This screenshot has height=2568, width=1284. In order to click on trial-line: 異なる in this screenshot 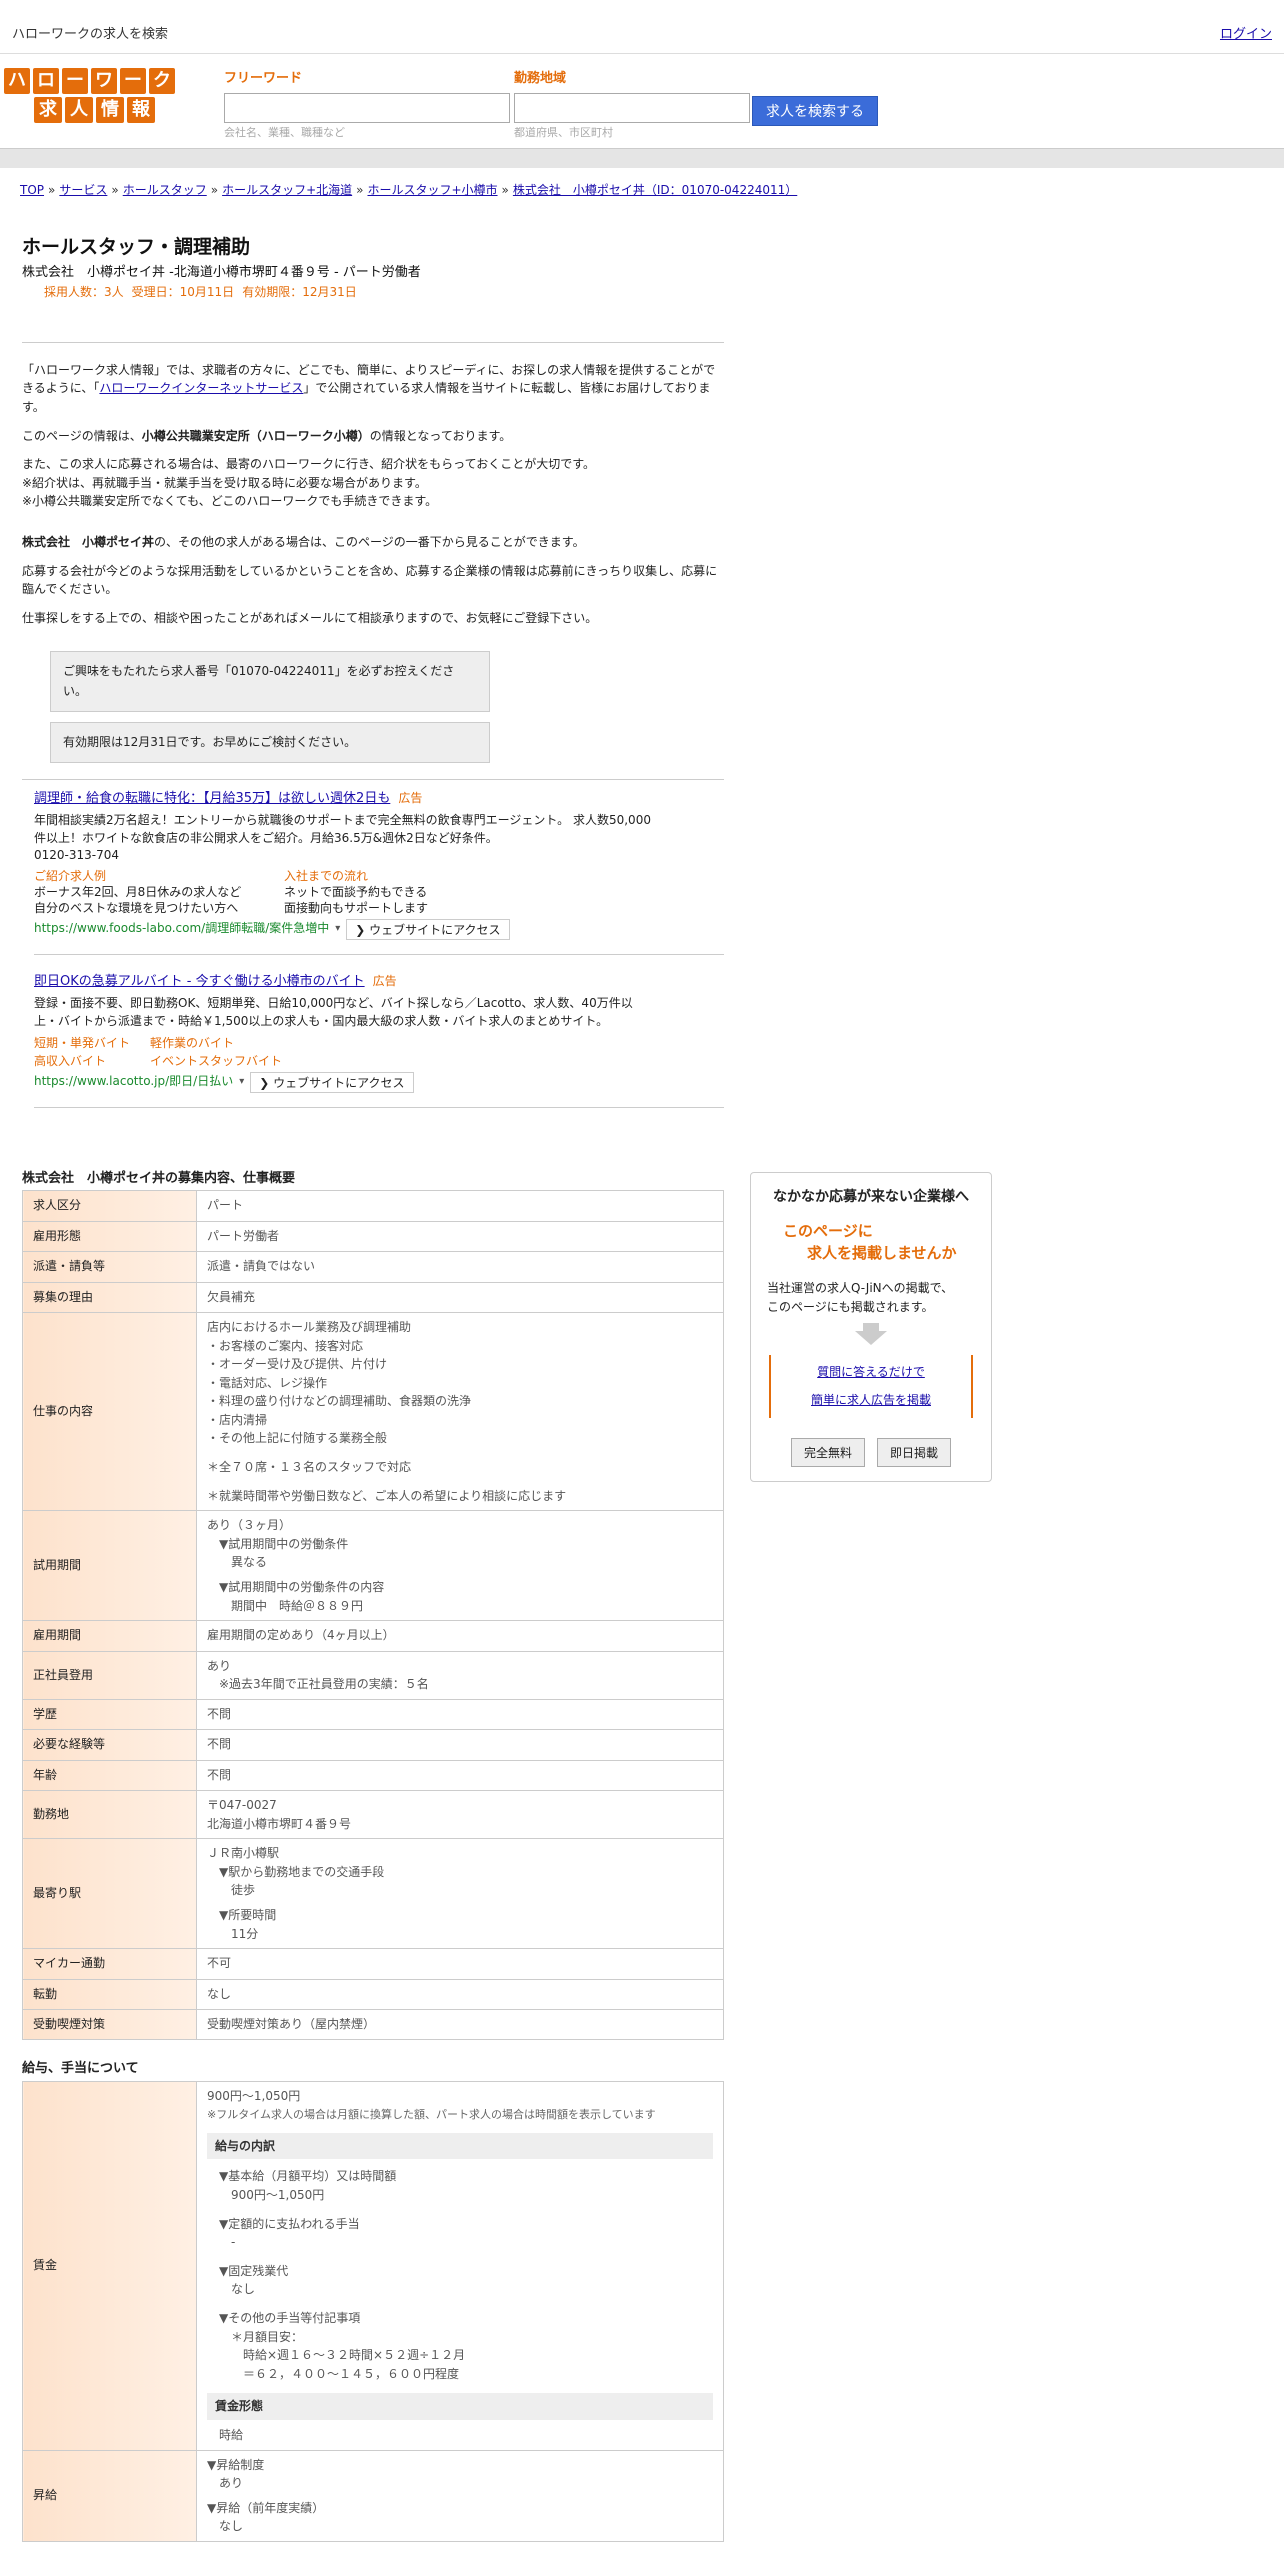, I will do `click(249, 1562)`.